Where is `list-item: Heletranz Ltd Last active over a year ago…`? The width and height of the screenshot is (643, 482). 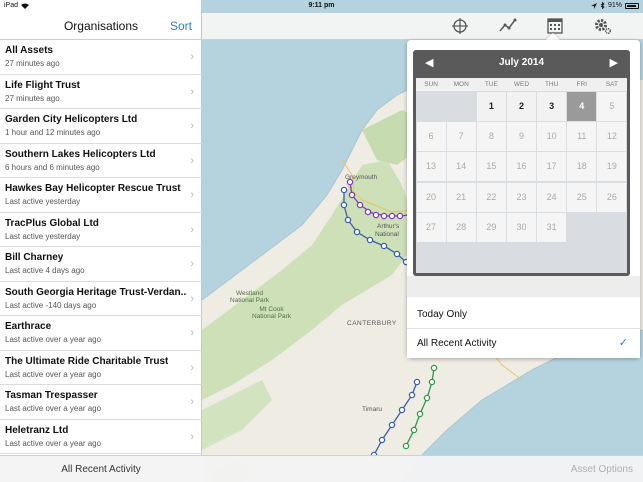 list-item: Heletranz Ltd Last active over a year ago… is located at coordinates (101, 437).